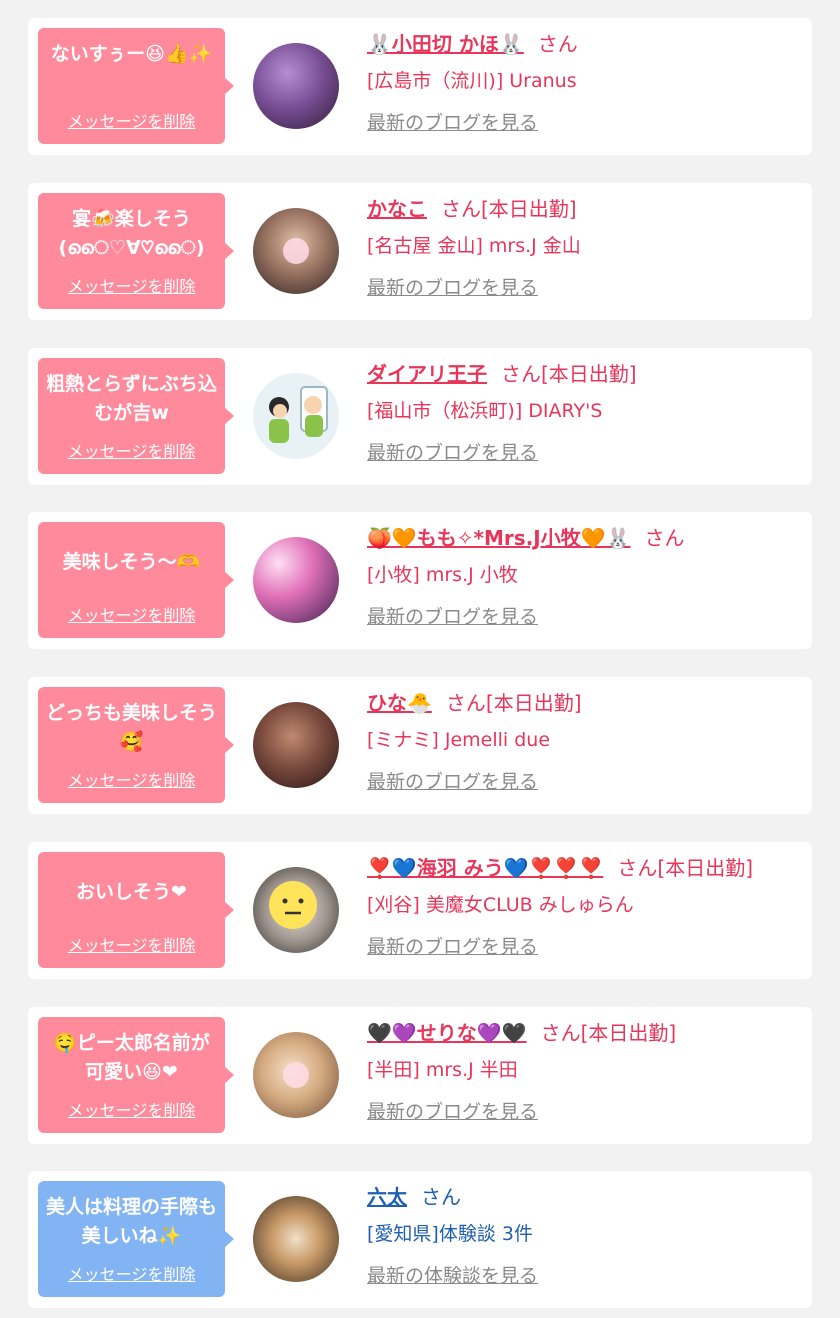 This screenshot has height=1318, width=840. What do you see at coordinates (399, 703) in the screenshot?
I see `profile-name-link: ひな🐣` at bounding box center [399, 703].